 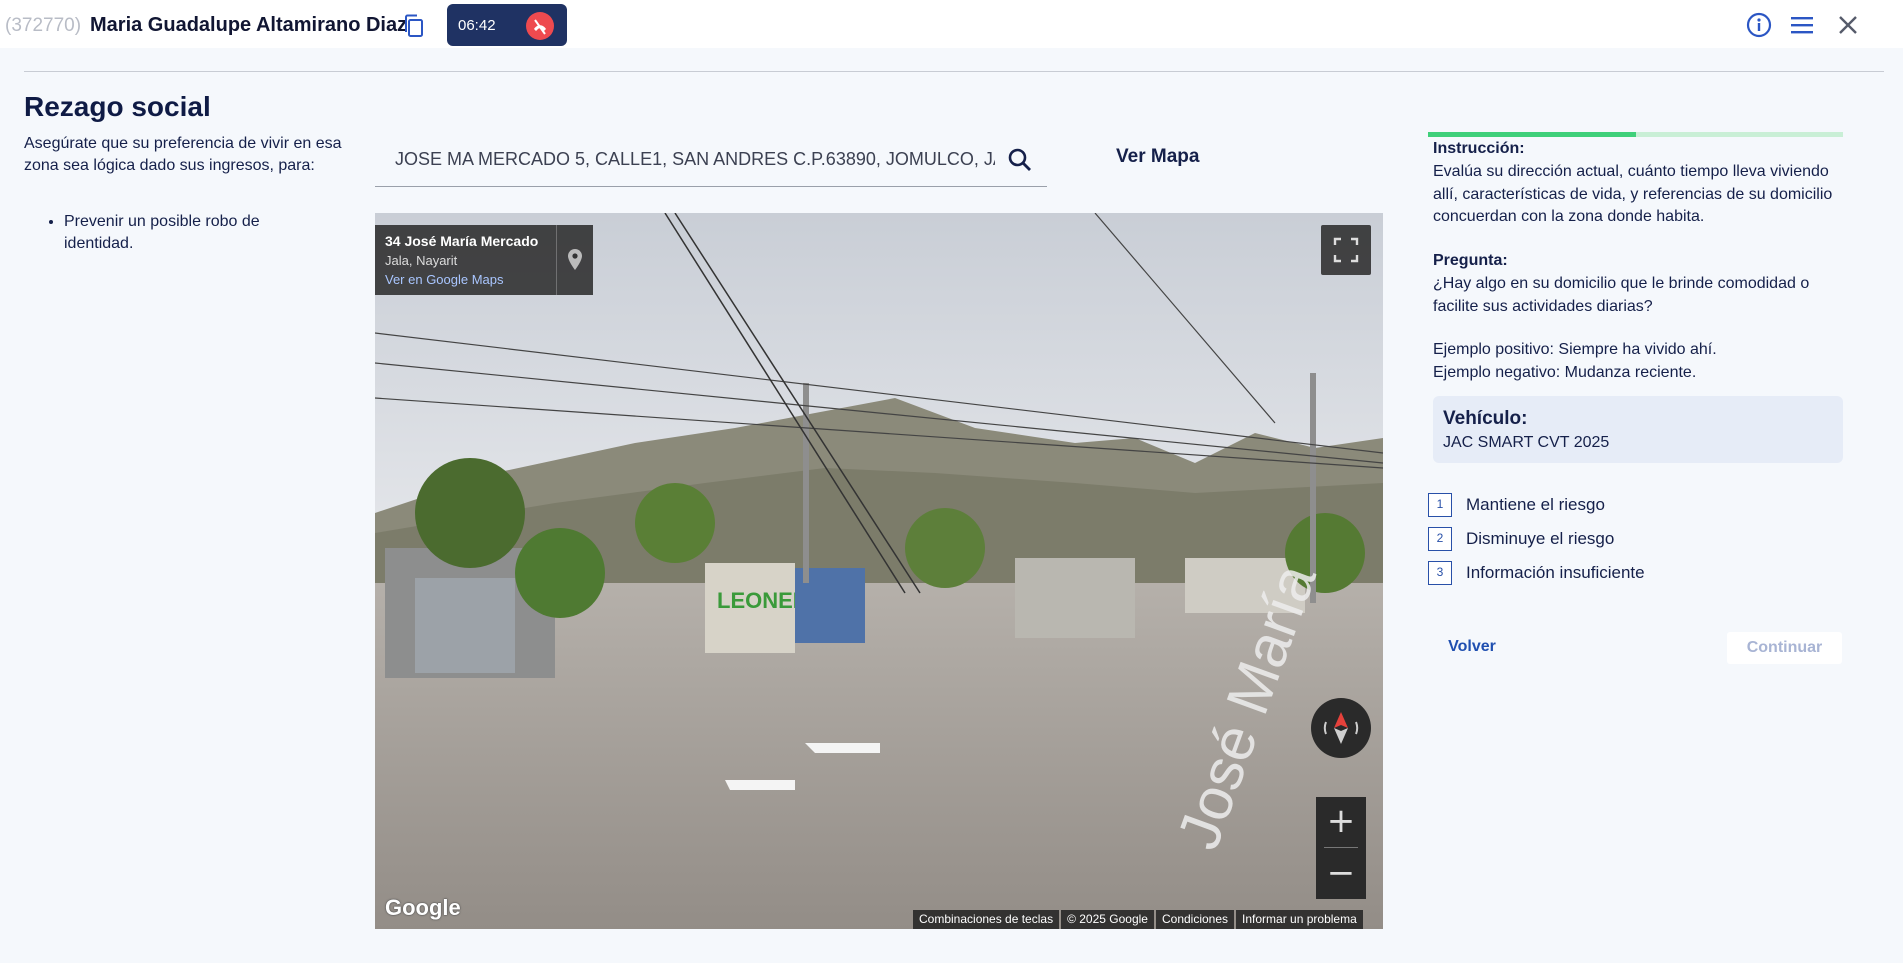 I want to click on instruction-title: Instrucción:, so click(x=1479, y=148).